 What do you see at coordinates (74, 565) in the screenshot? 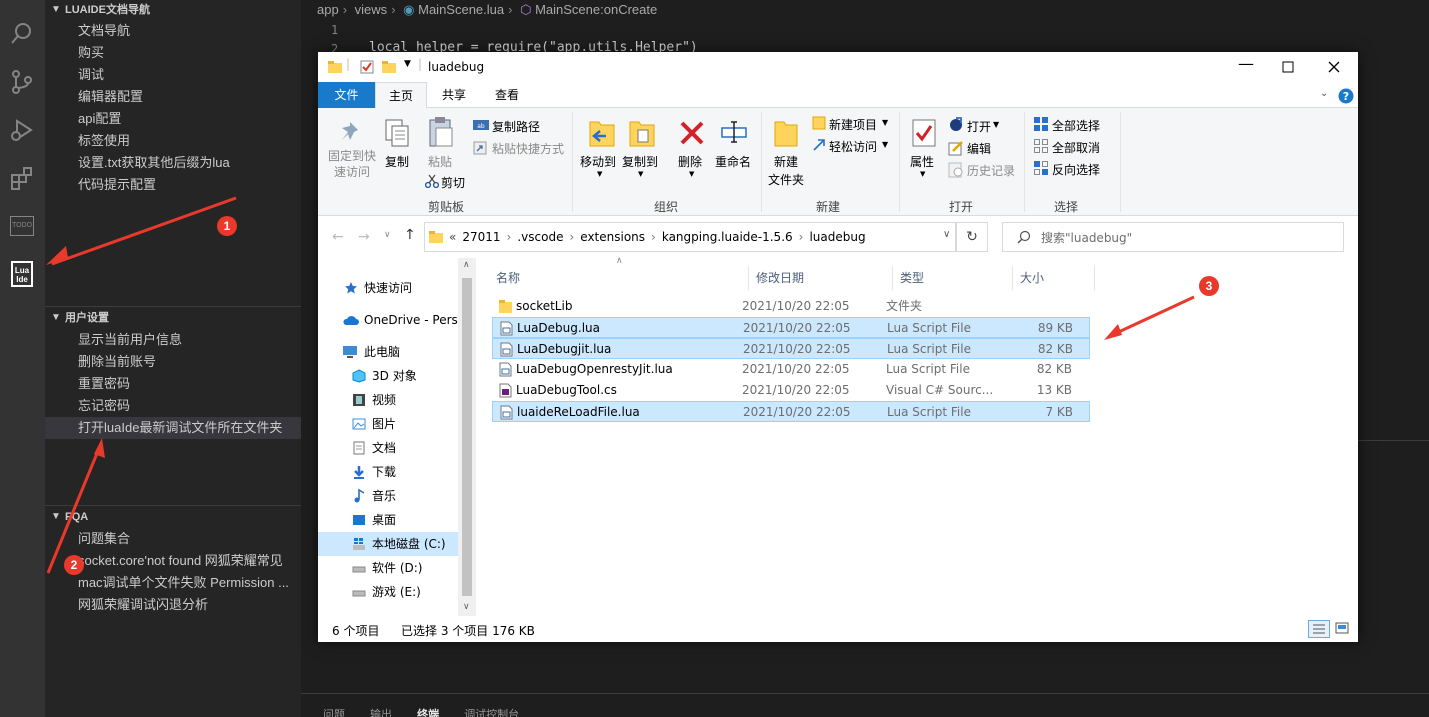
I see `annotation-badge-2: 2` at bounding box center [74, 565].